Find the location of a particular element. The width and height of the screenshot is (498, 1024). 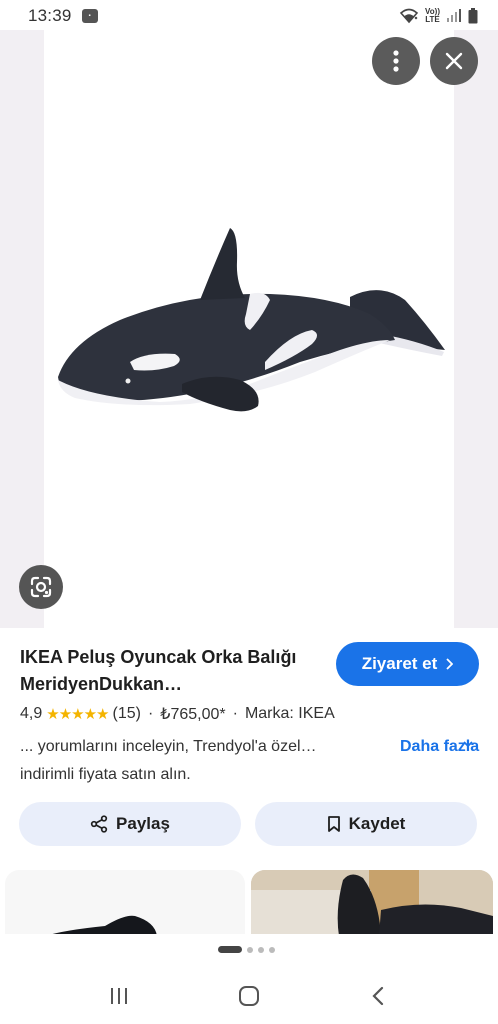

app-notification-icon: ▪ is located at coordinates (89, 16).